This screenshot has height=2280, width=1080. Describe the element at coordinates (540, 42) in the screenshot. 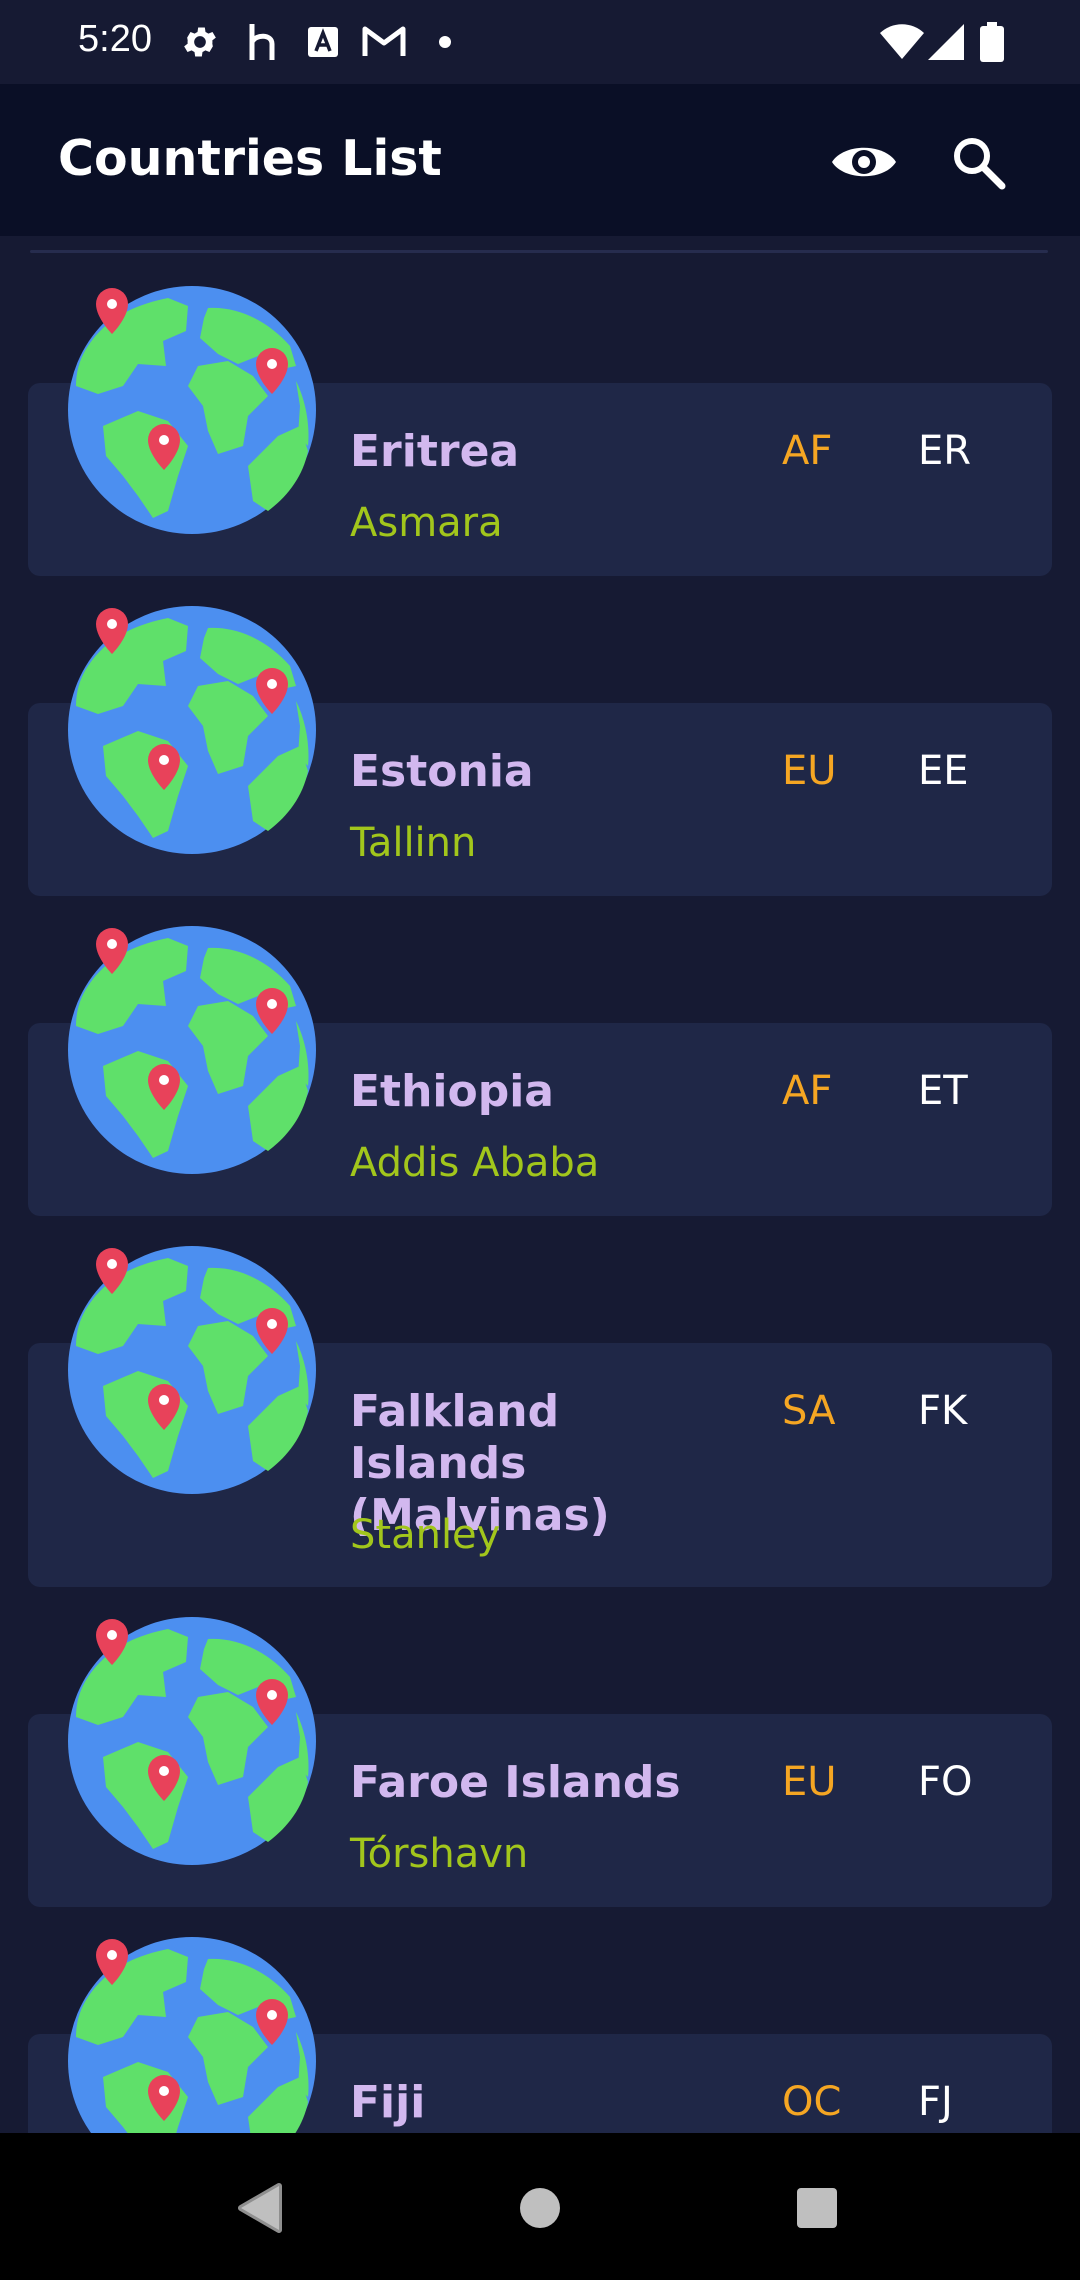

I see `status-bar: 5:20` at that location.